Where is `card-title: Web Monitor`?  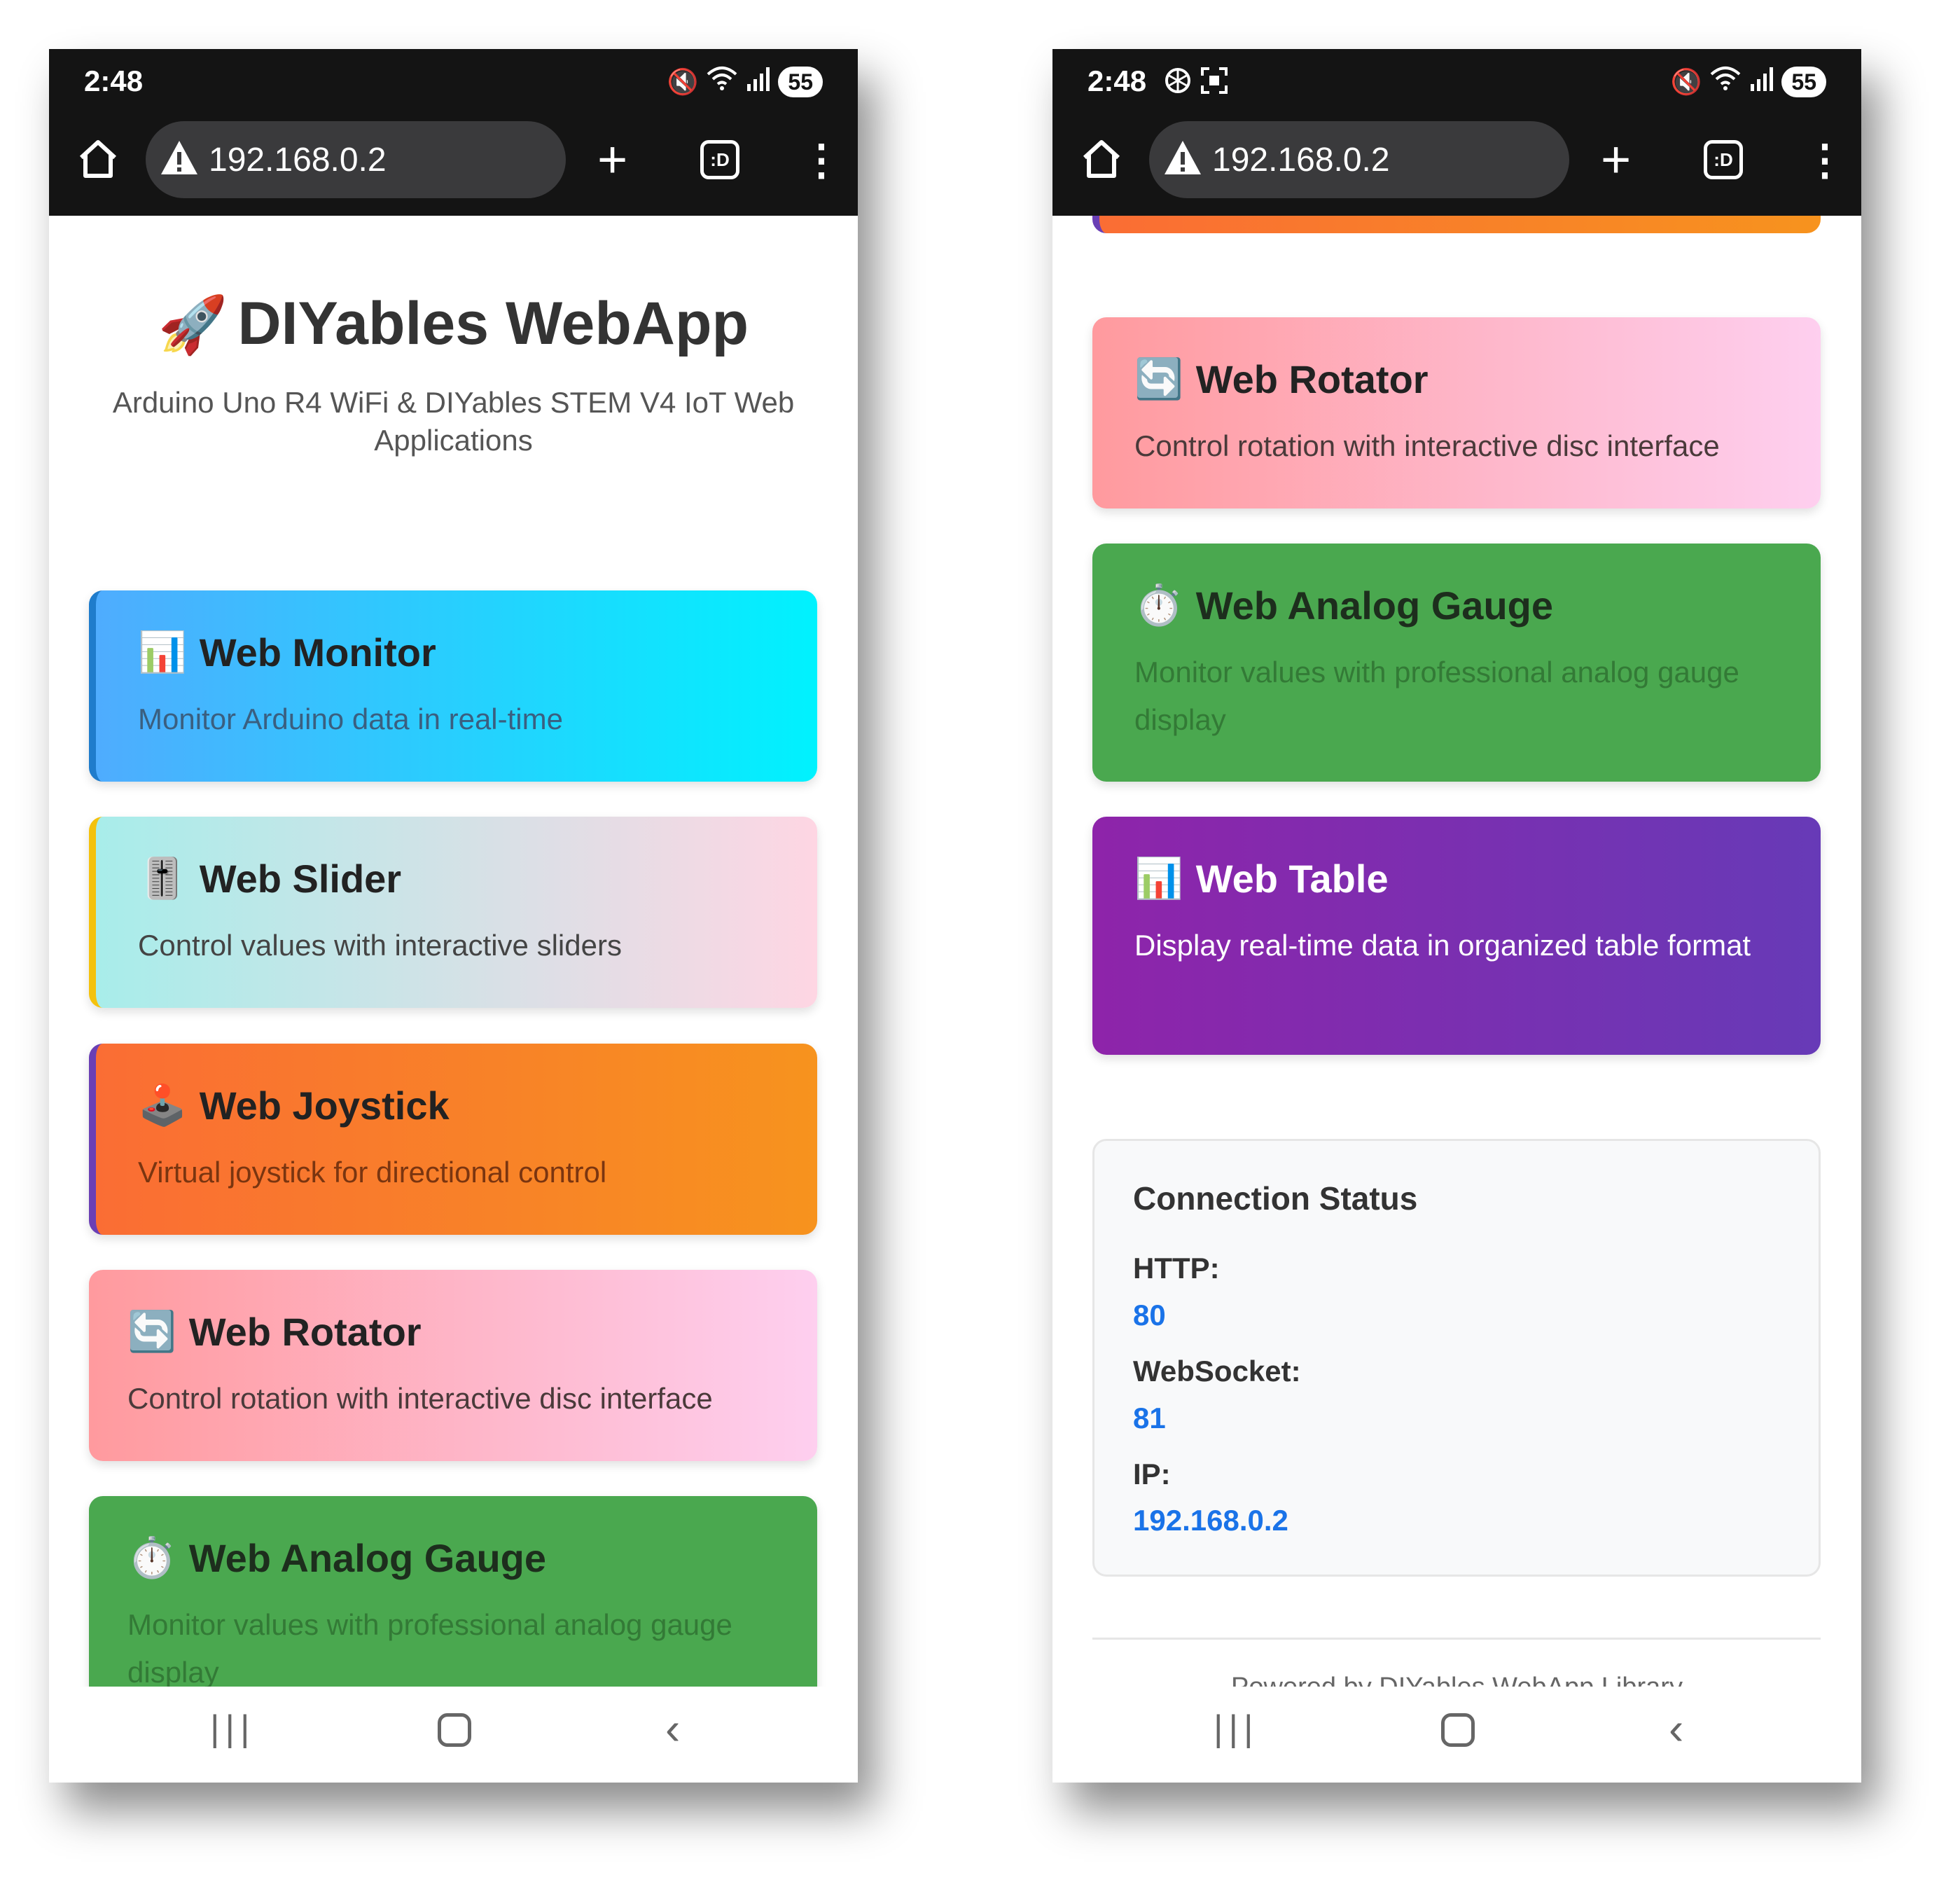 card-title: Web Monitor is located at coordinates (317, 652).